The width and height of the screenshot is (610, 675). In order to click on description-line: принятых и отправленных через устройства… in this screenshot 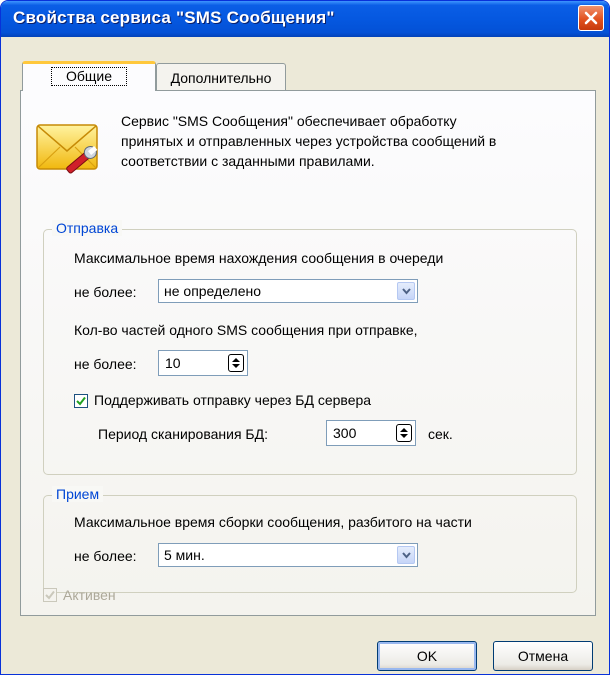, I will do `click(309, 141)`.